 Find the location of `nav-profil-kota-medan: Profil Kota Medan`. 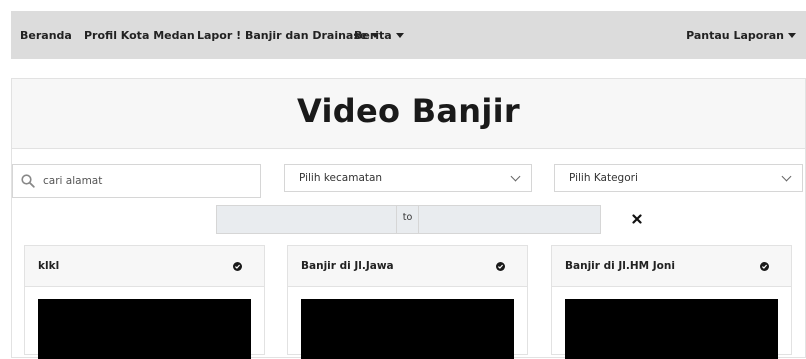

nav-profil-kota-medan: Profil Kota Medan is located at coordinates (139, 35).